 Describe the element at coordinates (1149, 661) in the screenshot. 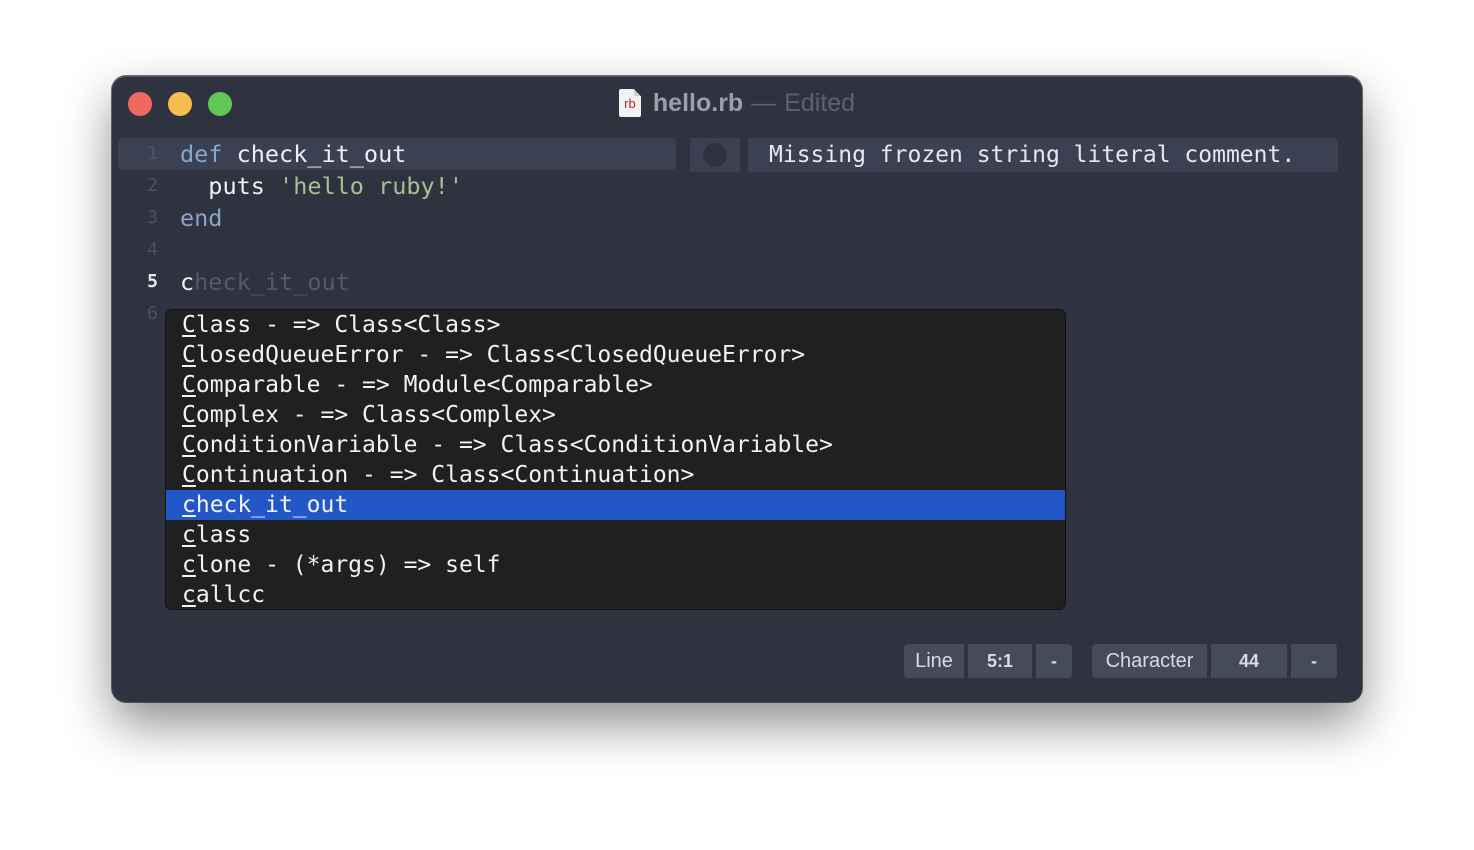

I see `character-label: Character` at that location.